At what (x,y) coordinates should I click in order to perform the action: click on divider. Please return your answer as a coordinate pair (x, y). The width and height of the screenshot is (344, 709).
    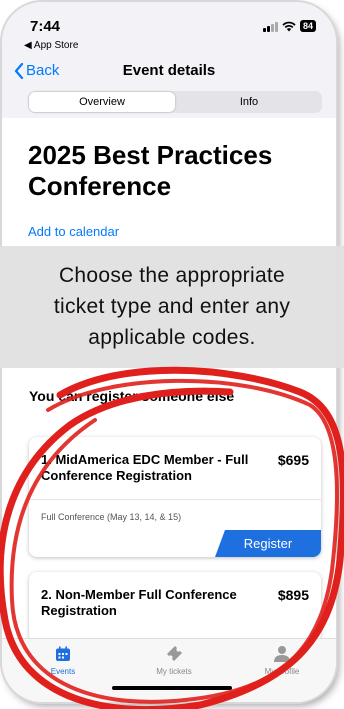
    Looking at the image, I should click on (175, 499).